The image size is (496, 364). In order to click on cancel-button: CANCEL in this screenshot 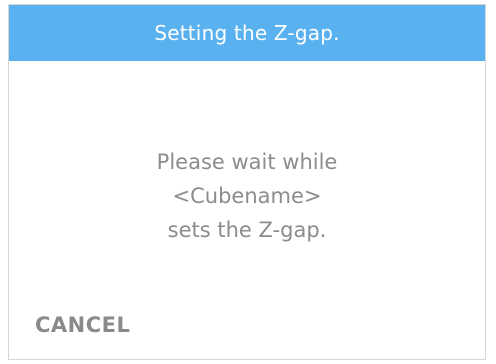, I will do `click(82, 325)`.